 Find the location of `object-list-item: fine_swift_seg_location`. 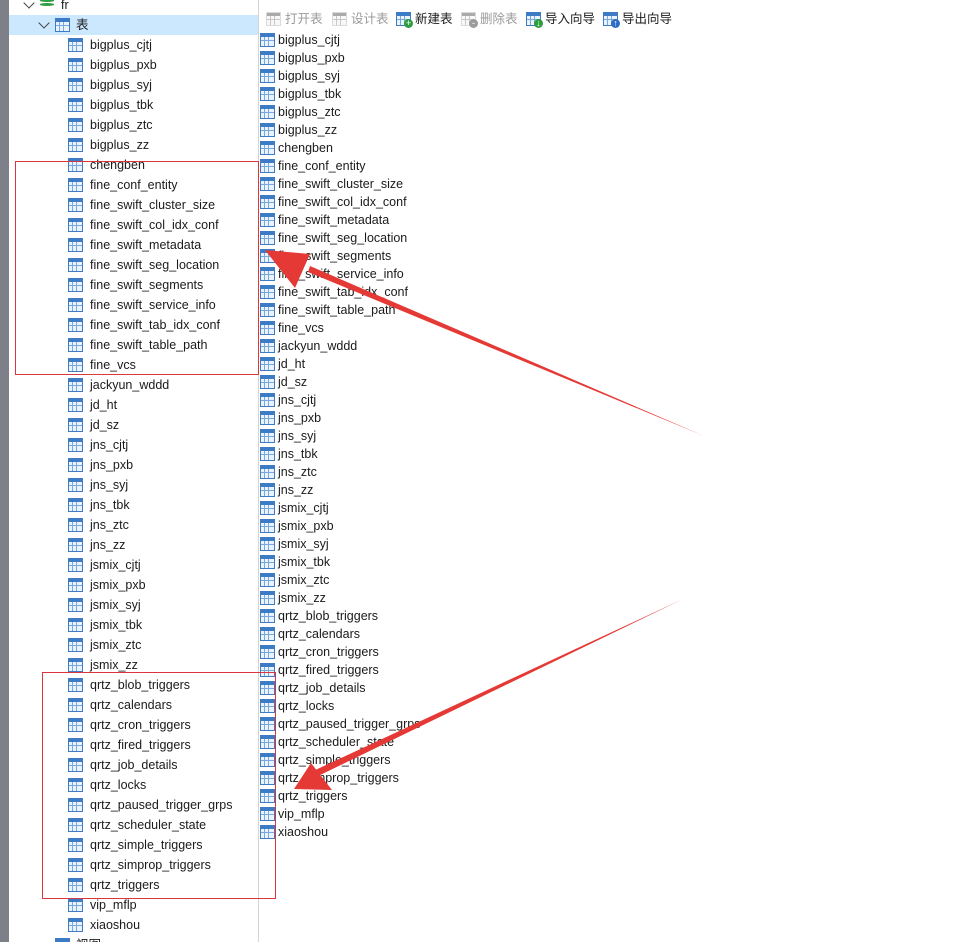

object-list-item: fine_swift_seg_location is located at coordinates (333, 238).